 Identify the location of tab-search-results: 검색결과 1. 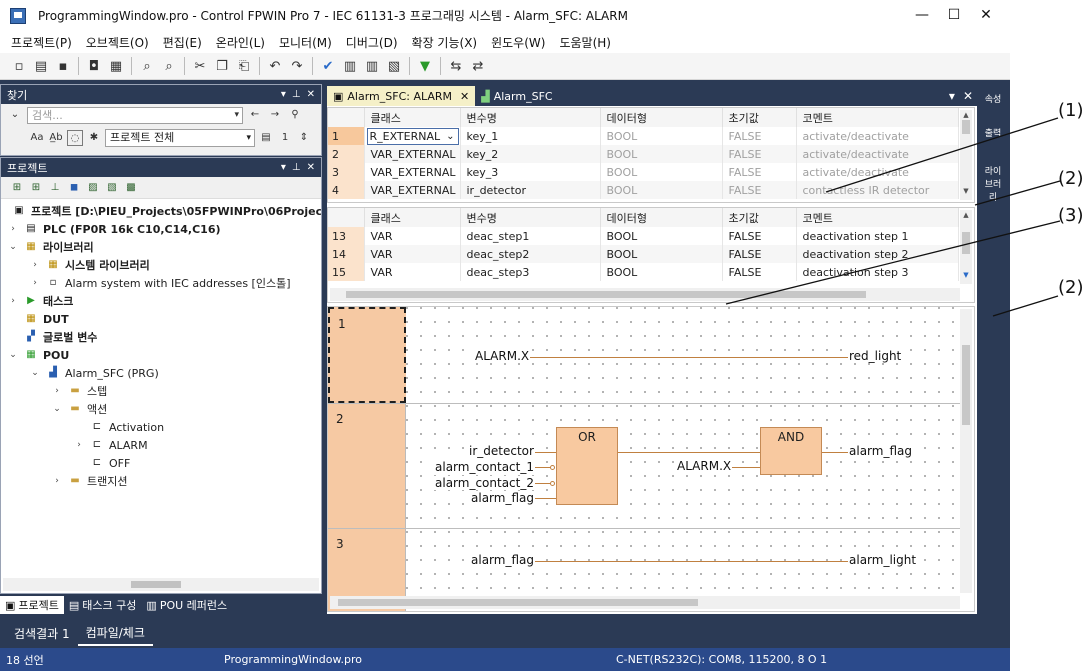
(42, 634).